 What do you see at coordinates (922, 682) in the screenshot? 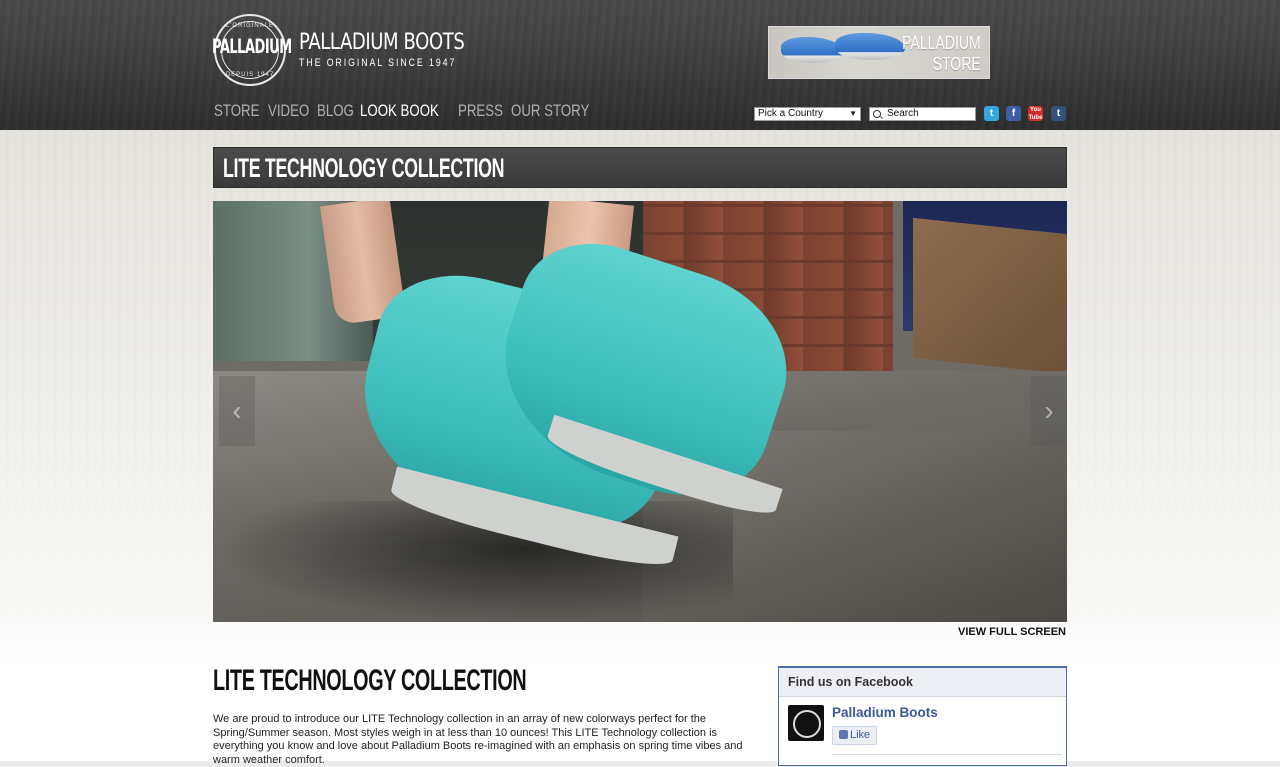
I see `facebook-widget-header: Find us on Facebook` at bounding box center [922, 682].